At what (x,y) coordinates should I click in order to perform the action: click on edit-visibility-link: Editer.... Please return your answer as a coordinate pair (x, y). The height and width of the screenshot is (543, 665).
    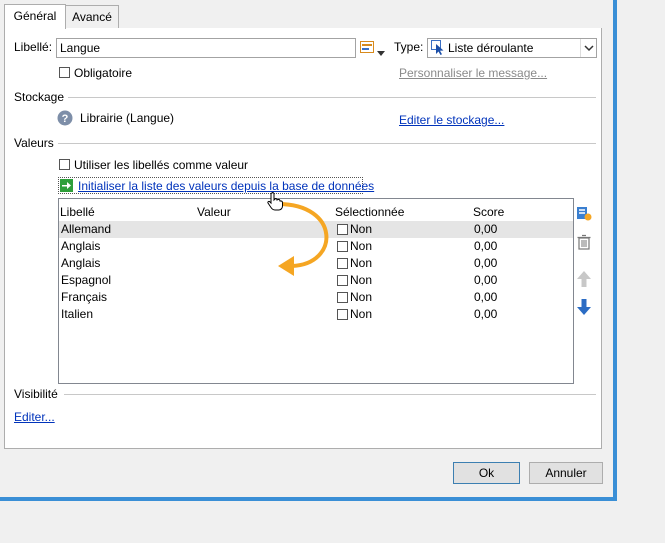
    Looking at the image, I should click on (34, 417).